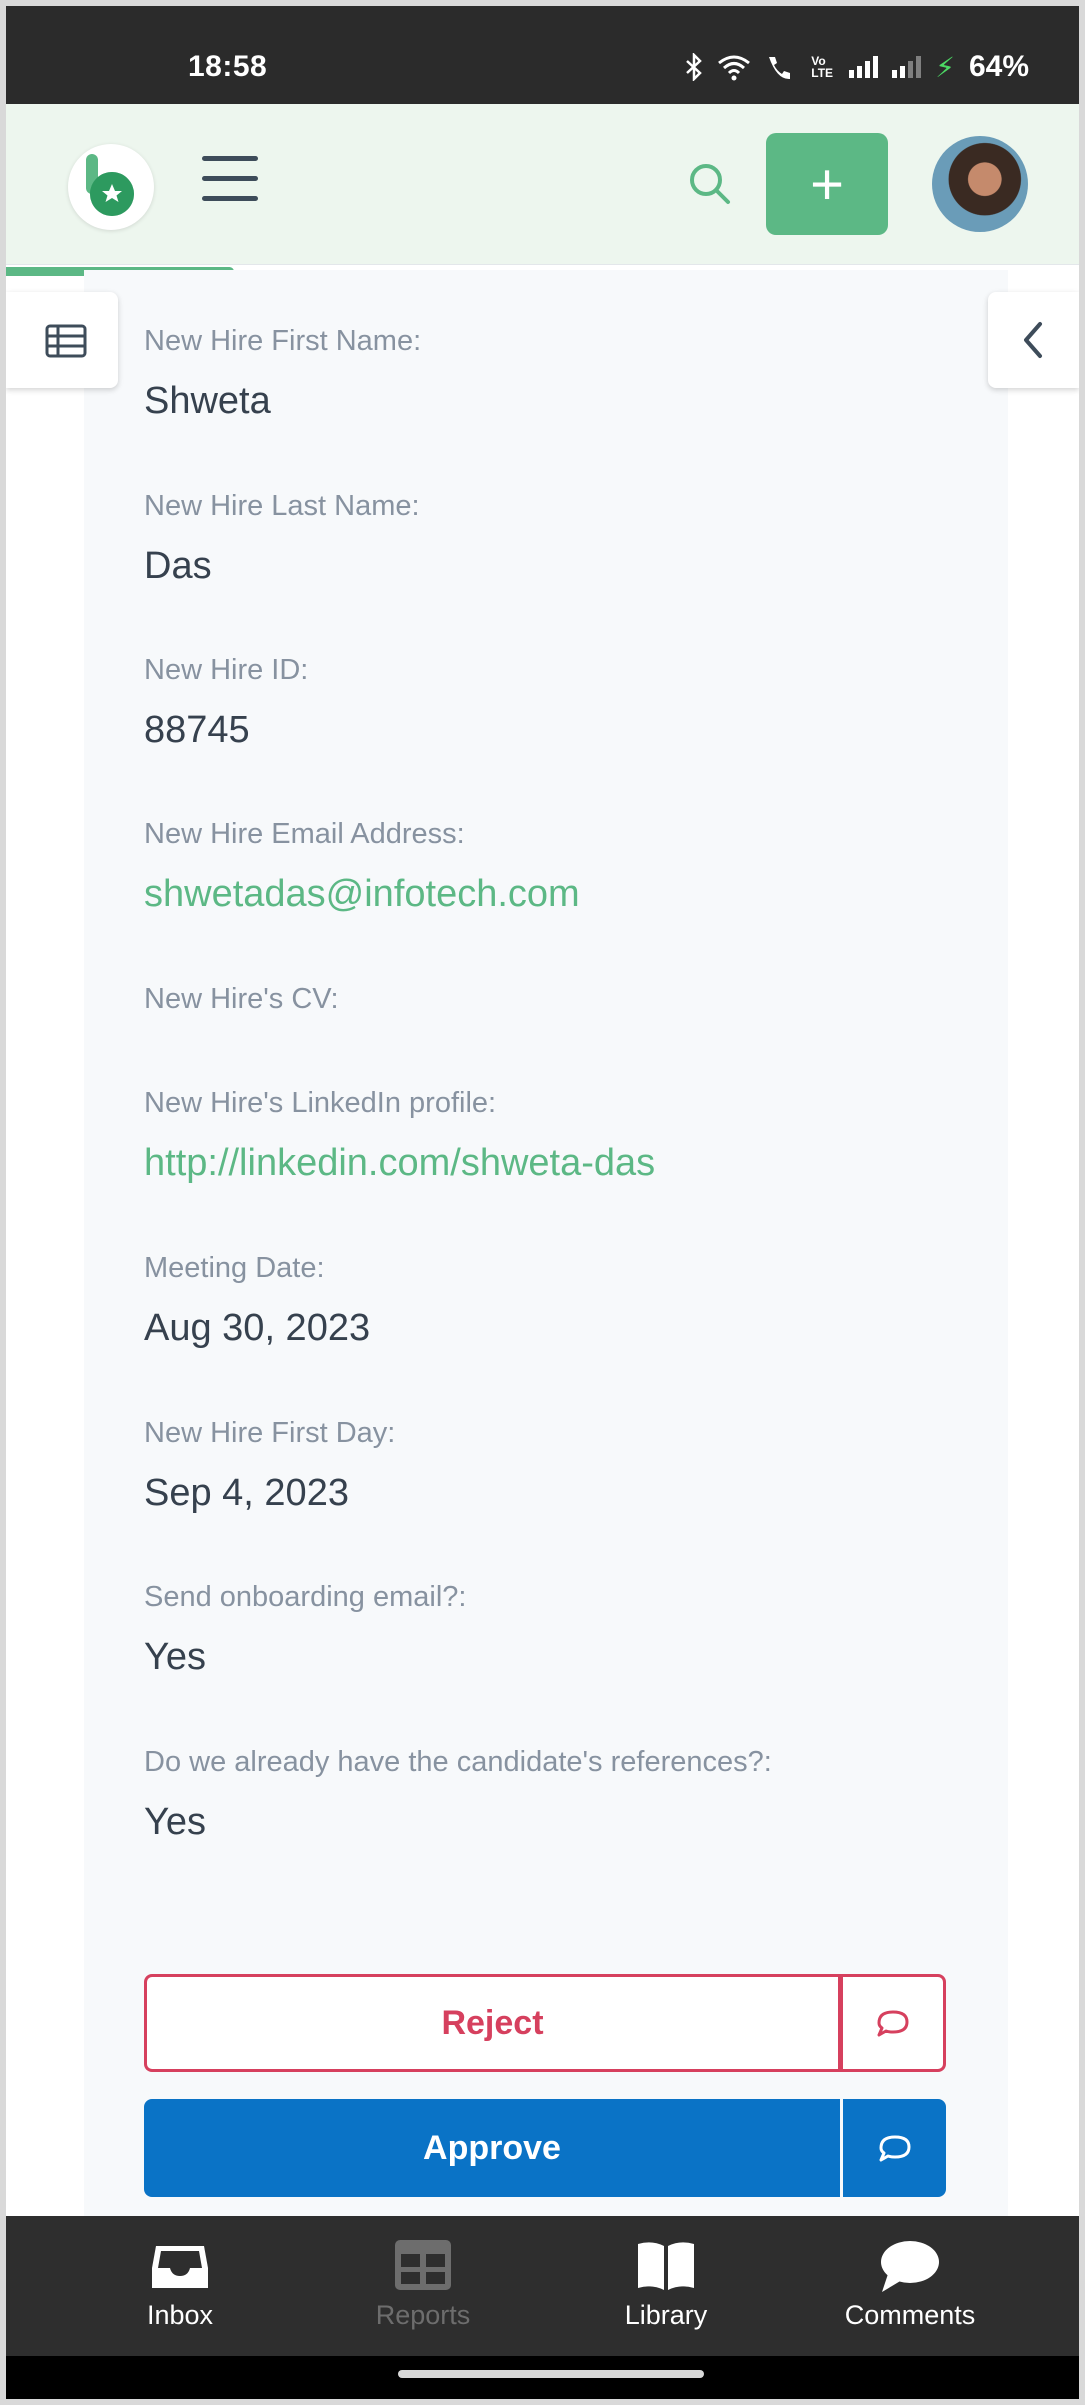 This screenshot has height=2405, width=1085. Describe the element at coordinates (305, 1597) in the screenshot. I see `field-label: Send onboarding email?:` at that location.